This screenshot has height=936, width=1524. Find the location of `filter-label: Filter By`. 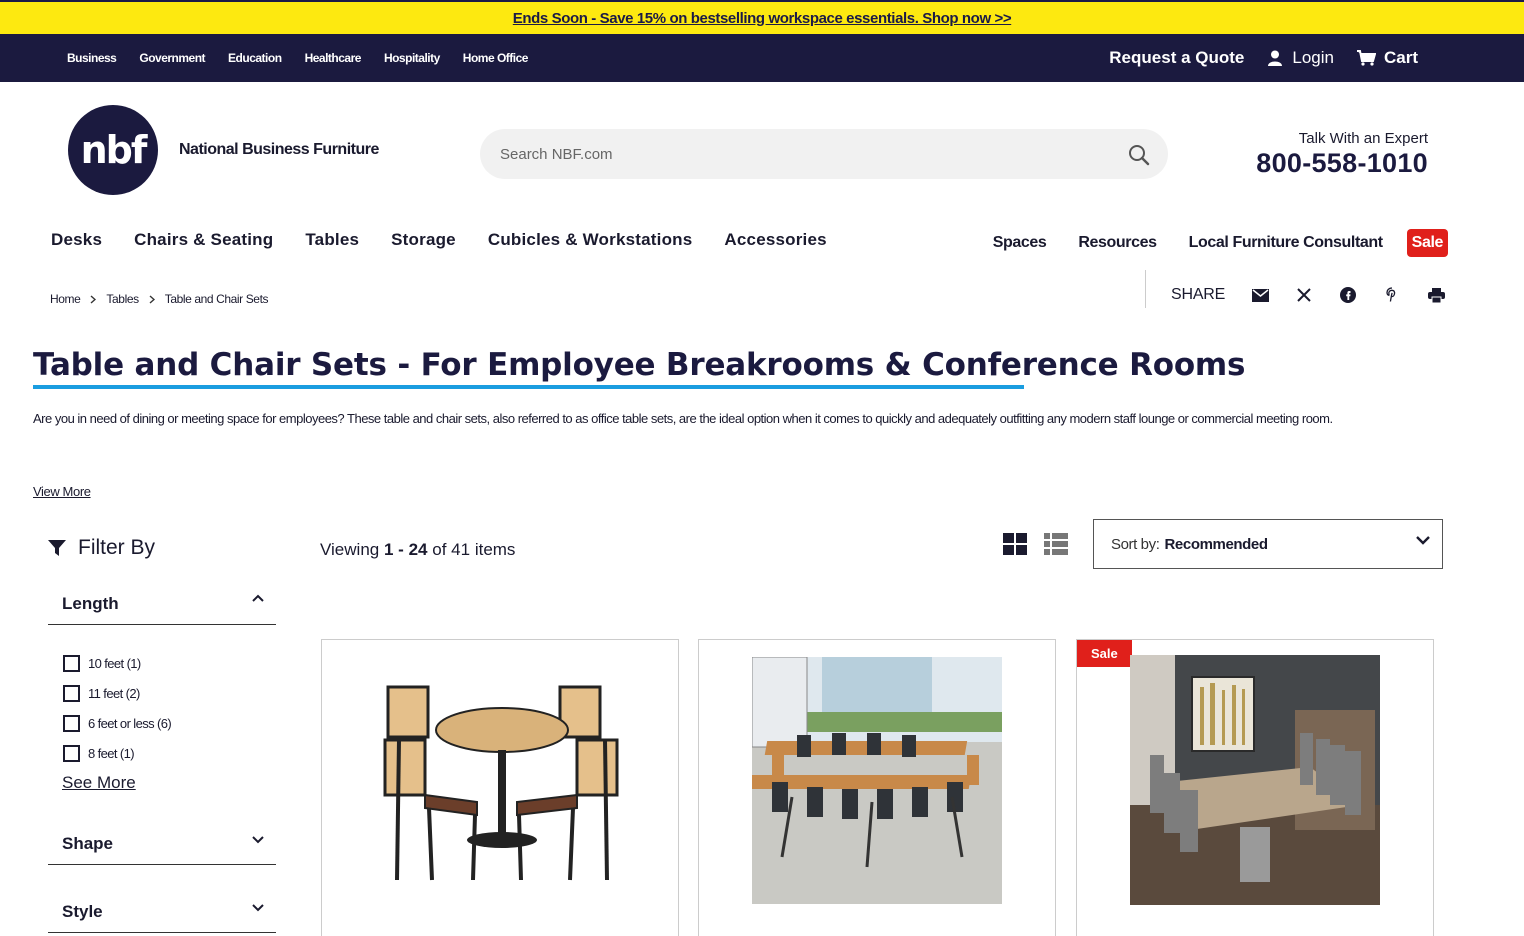

filter-label: Filter By is located at coordinates (117, 547).